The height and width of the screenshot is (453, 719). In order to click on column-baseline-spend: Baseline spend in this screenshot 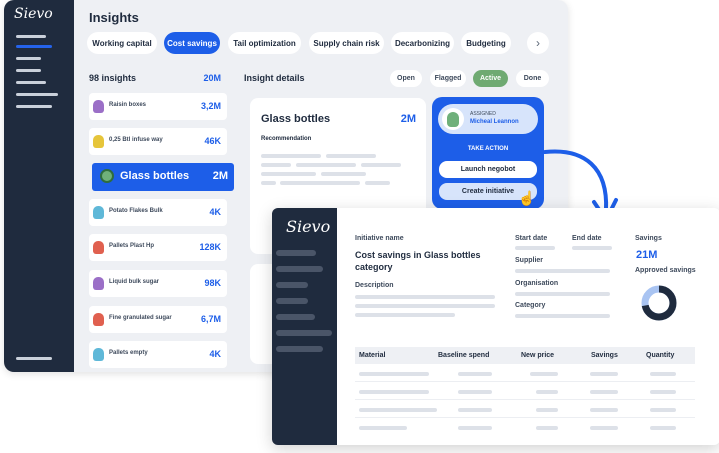, I will do `click(463, 355)`.